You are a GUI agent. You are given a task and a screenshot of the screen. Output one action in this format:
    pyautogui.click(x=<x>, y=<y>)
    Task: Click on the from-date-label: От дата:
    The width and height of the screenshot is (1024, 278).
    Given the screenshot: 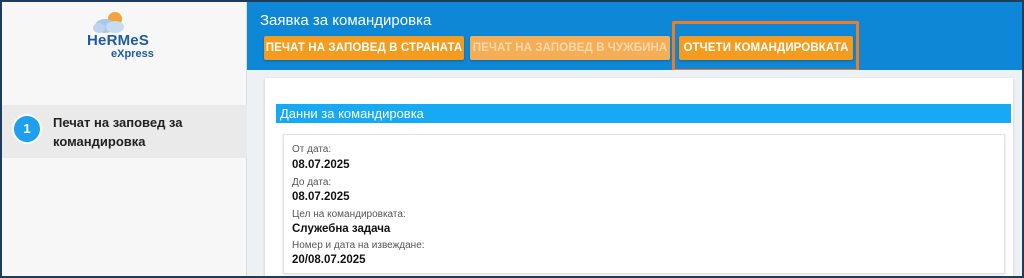 What is the action you would take?
    pyautogui.click(x=312, y=149)
    